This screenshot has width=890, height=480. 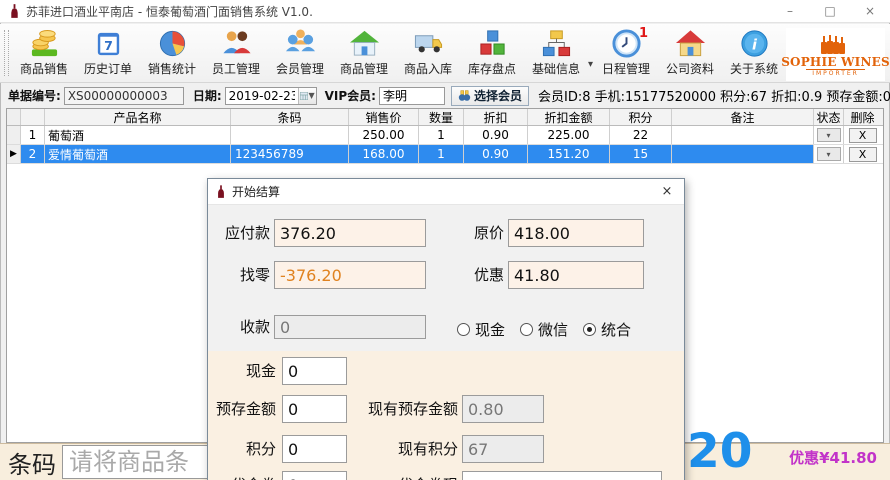 I want to click on cell-product-name: 葡萄酒, so click(x=138, y=135).